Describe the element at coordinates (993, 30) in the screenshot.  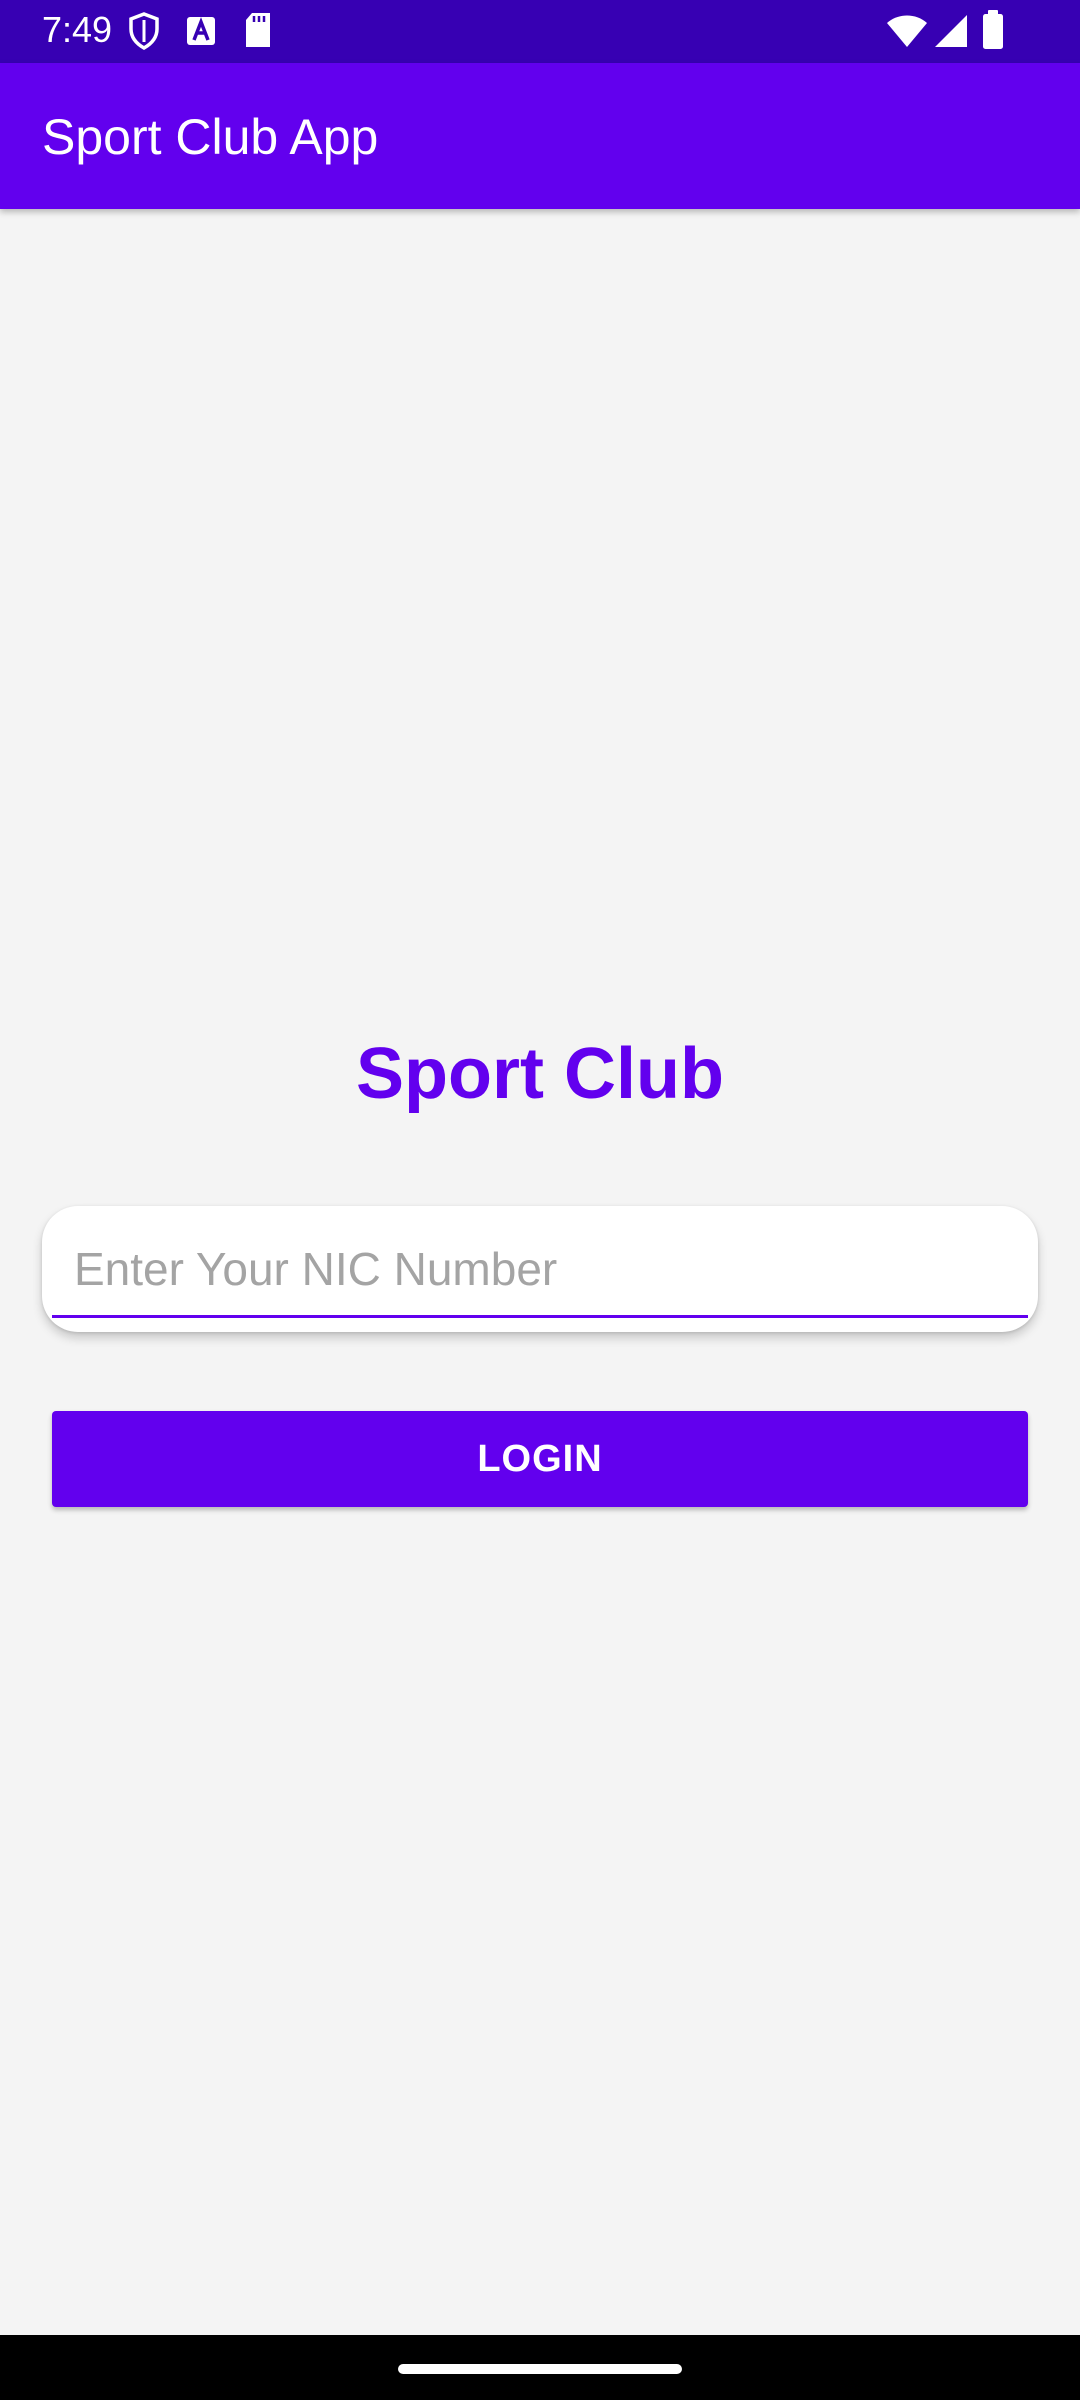
I see `battery-icon` at that location.